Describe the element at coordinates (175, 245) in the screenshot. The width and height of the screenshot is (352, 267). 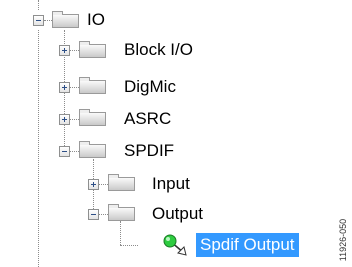
I see `output-pin-icon` at that location.